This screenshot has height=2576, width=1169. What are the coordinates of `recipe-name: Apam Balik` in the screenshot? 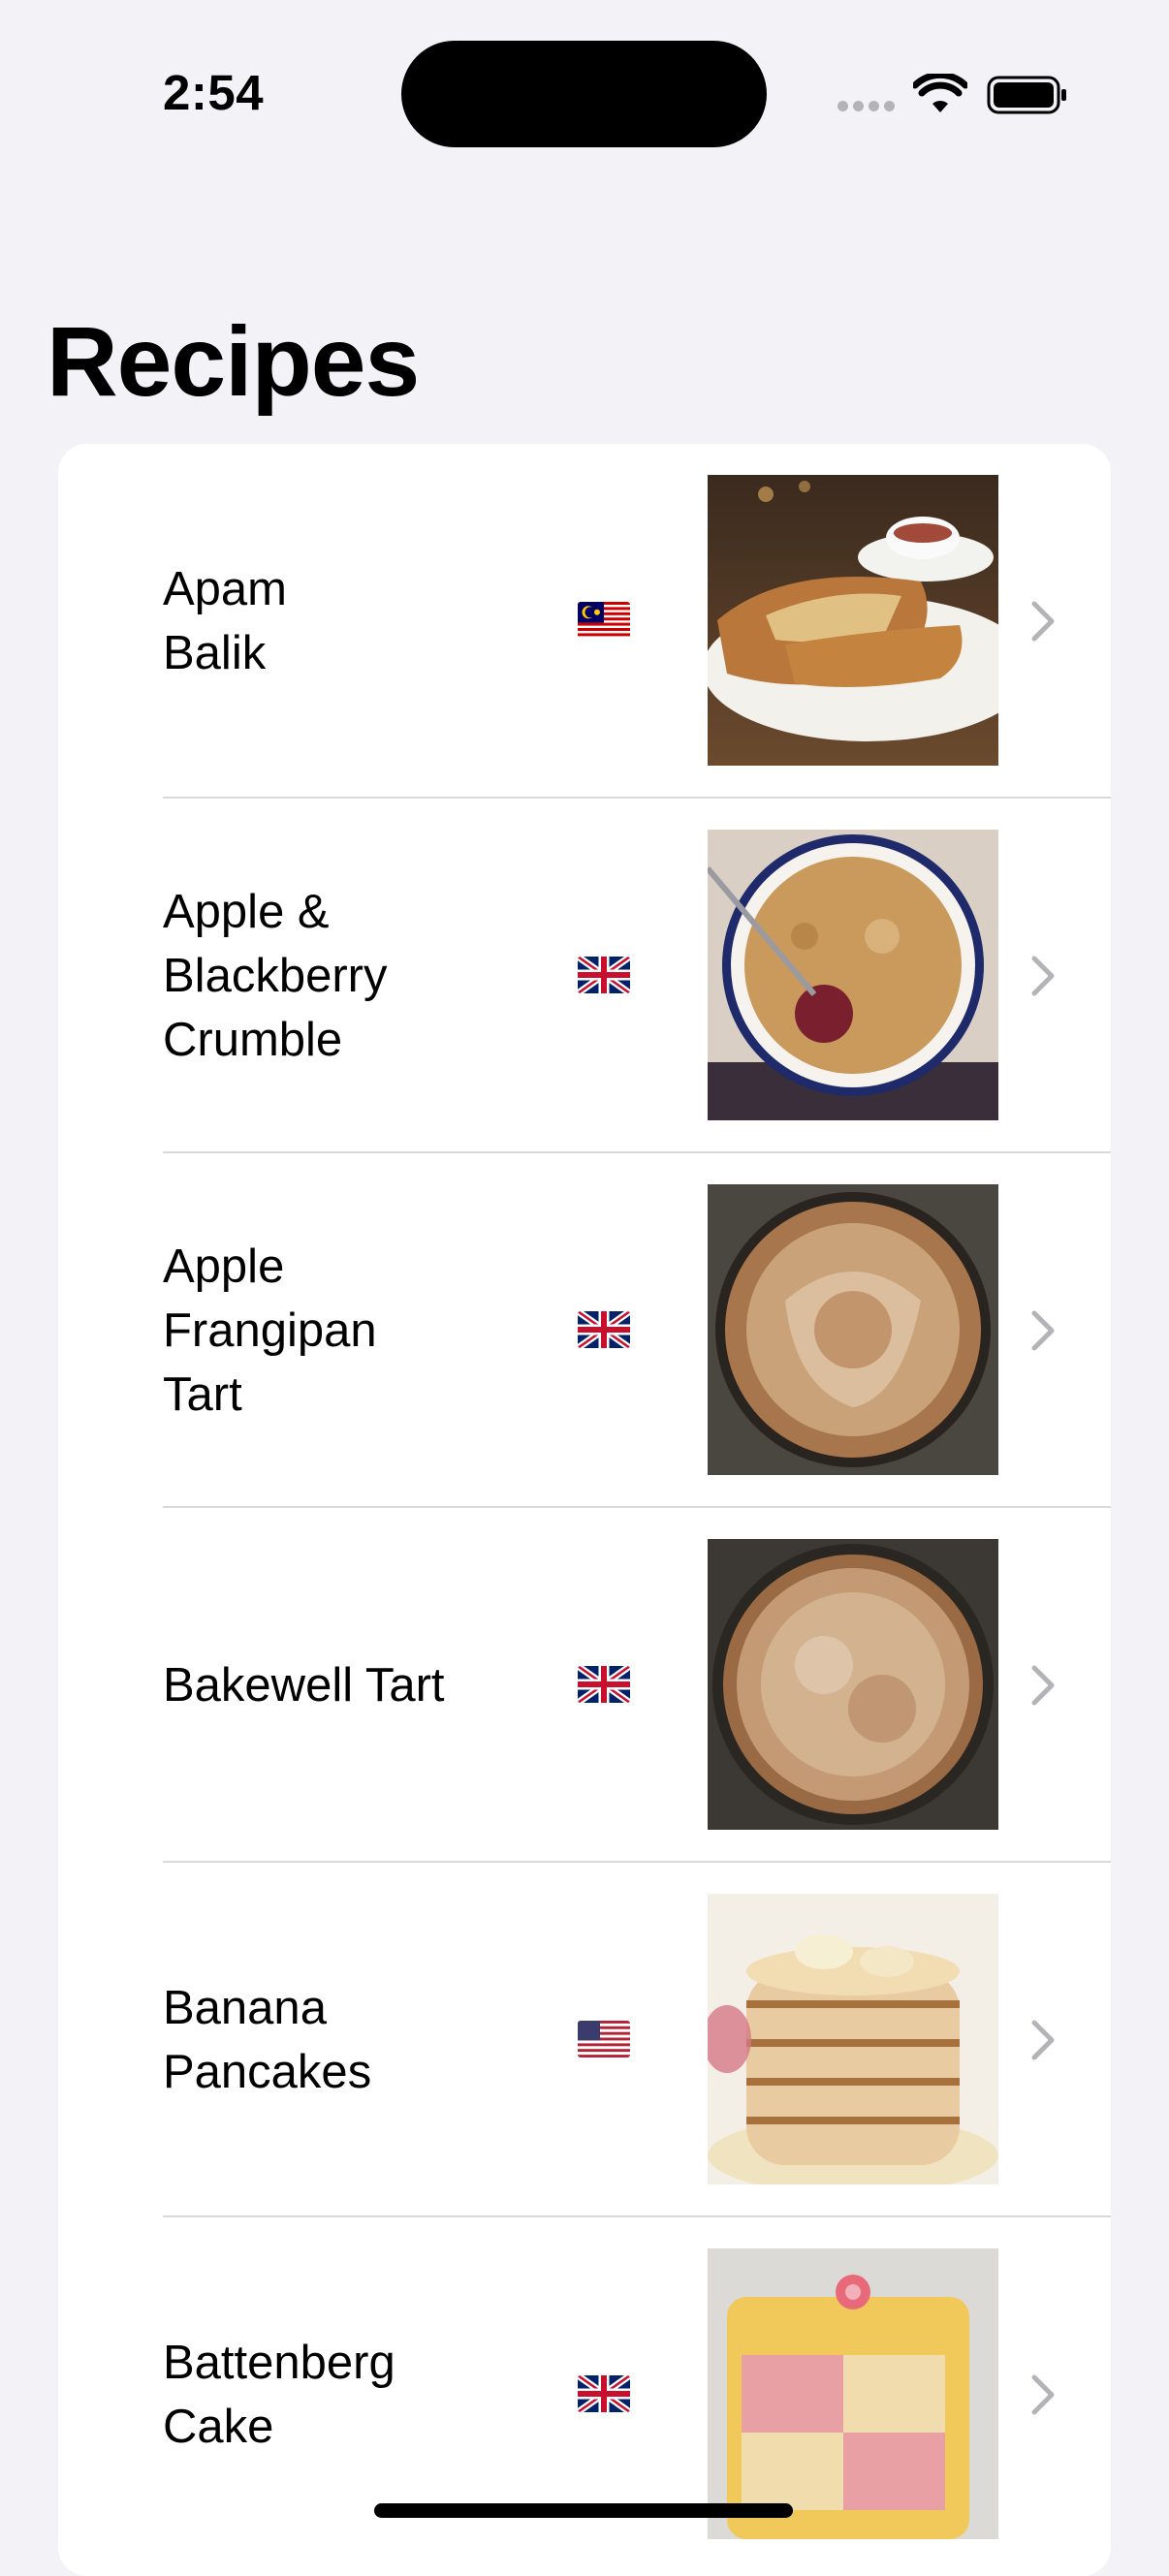 It's located at (225, 621).